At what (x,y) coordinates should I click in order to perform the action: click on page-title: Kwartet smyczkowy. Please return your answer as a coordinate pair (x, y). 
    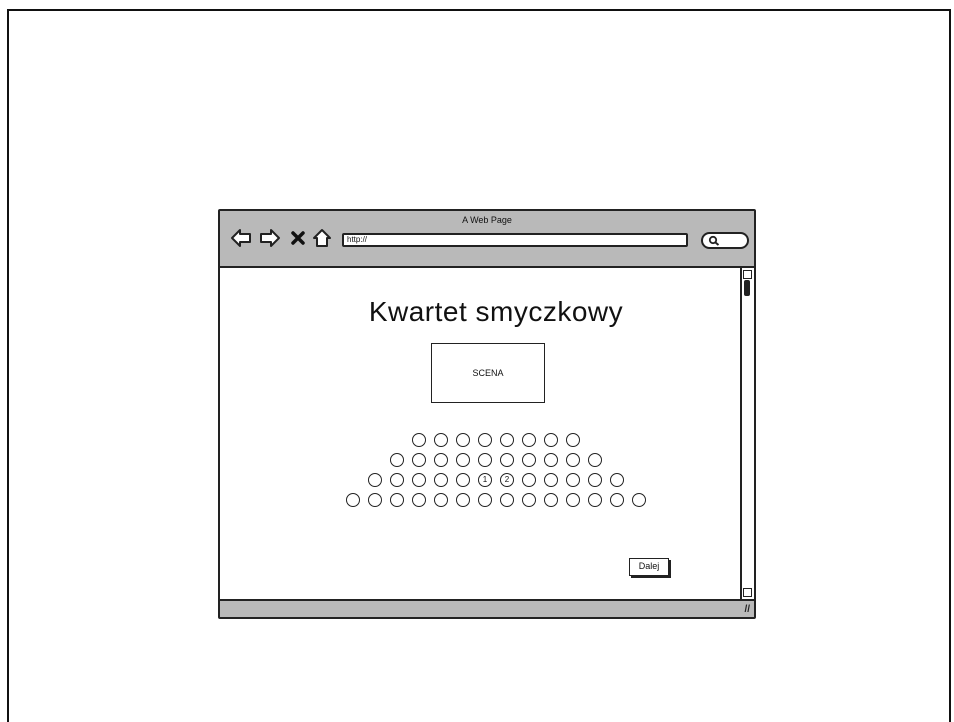
    Looking at the image, I should click on (496, 311).